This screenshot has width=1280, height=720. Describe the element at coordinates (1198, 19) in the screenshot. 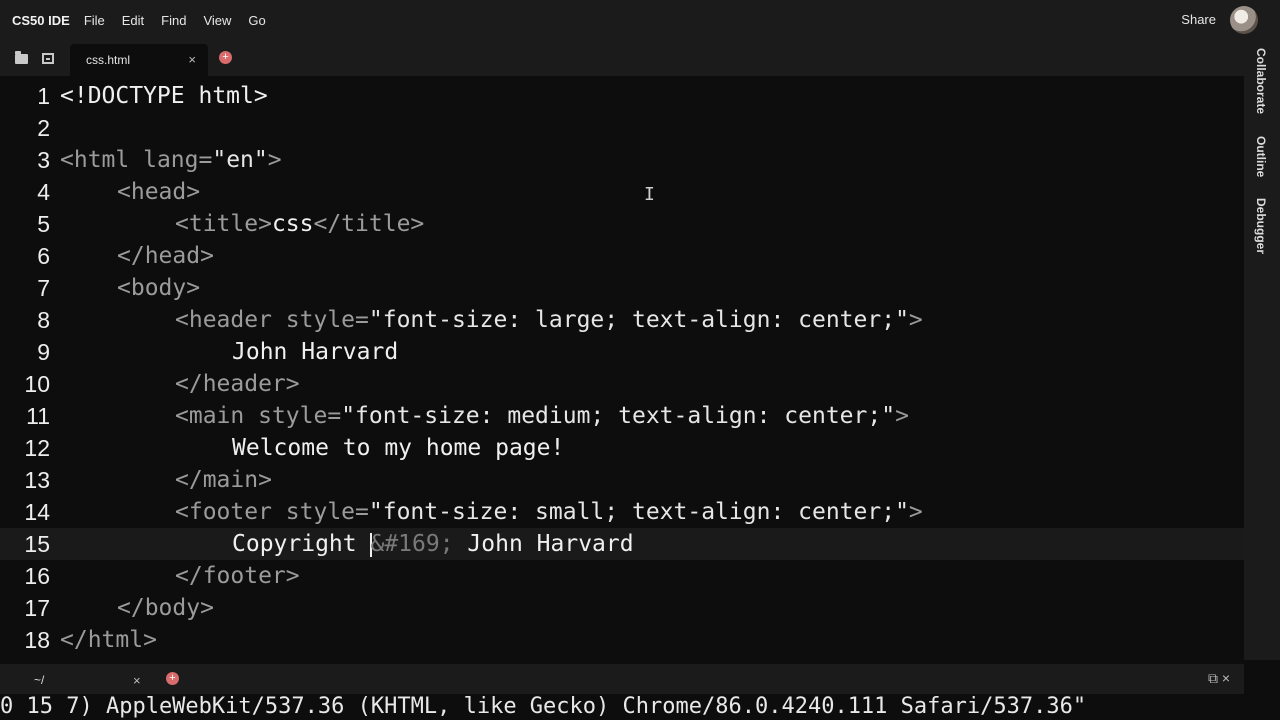

I see `share-button: Share` at that location.